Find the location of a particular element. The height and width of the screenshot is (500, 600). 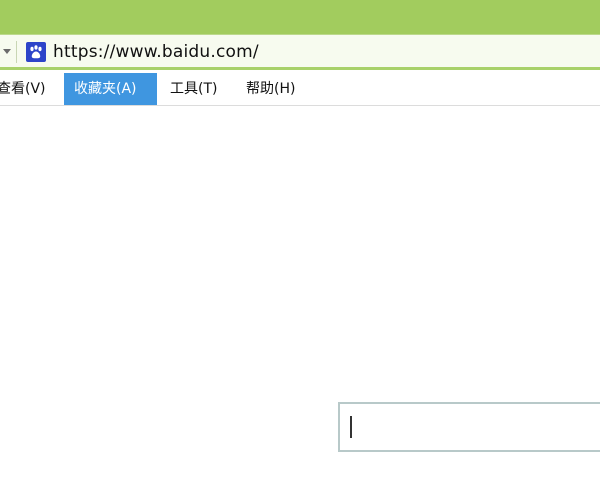

text-caret is located at coordinates (351, 427).